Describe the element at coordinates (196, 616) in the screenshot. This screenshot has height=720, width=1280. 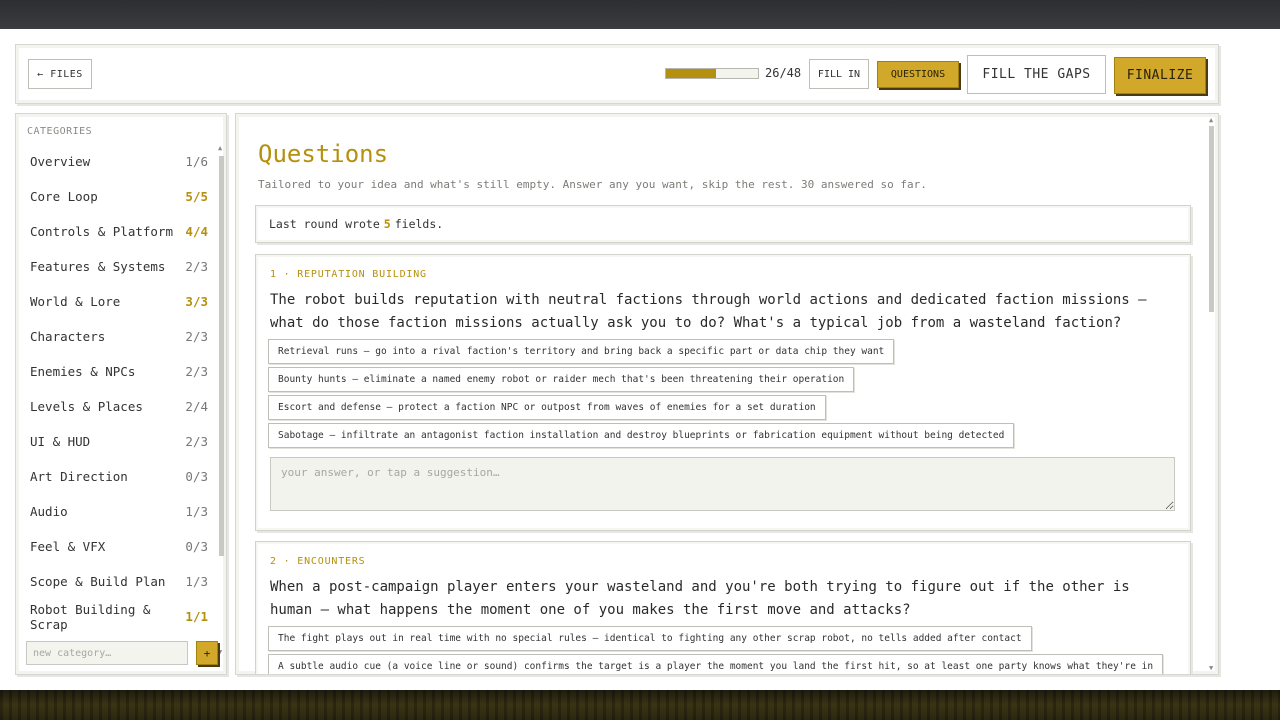
I see `category-count: 1/1` at that location.